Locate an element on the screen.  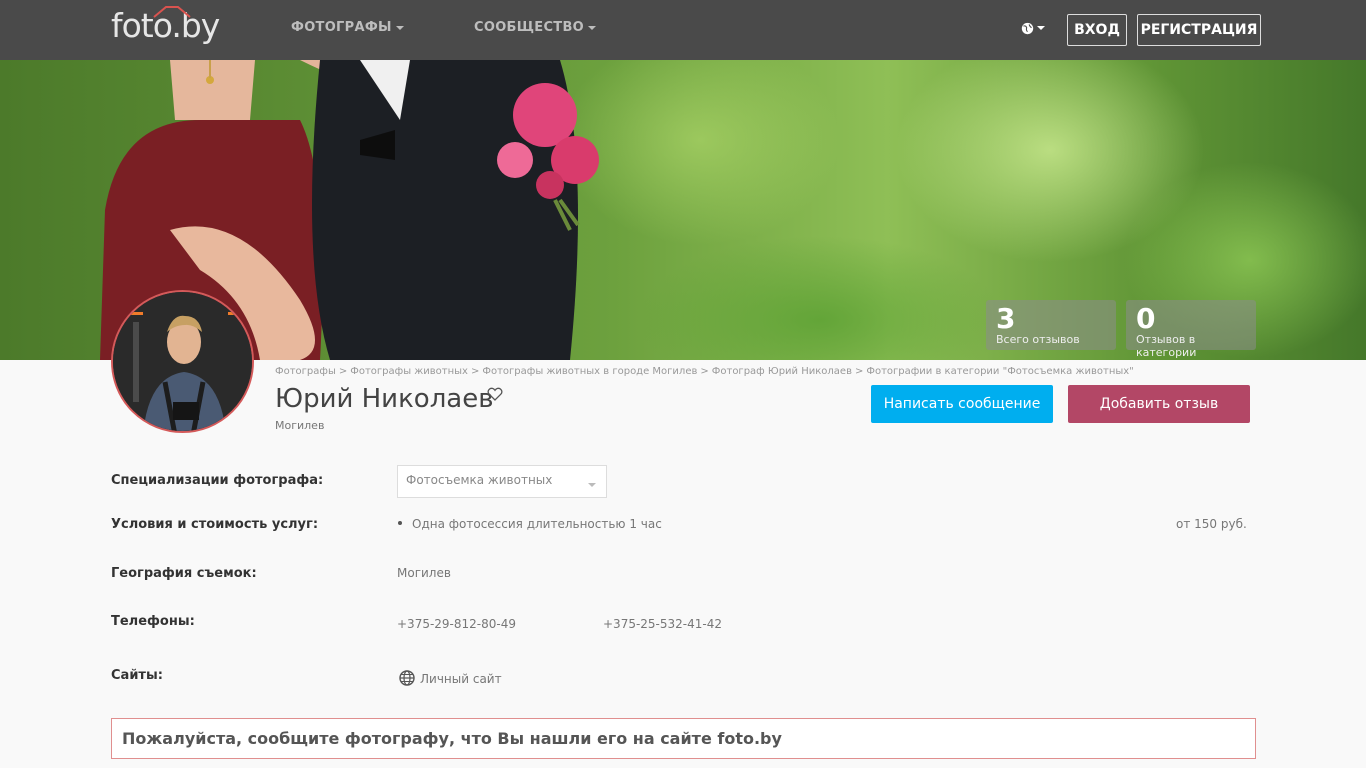
avatar is located at coordinates (182, 361).